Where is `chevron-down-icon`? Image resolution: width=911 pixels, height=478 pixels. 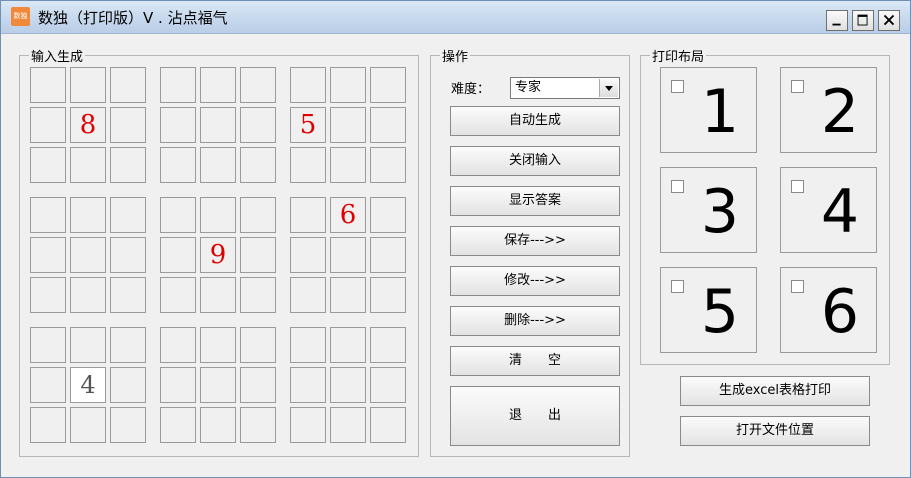
chevron-down-icon is located at coordinates (608, 88).